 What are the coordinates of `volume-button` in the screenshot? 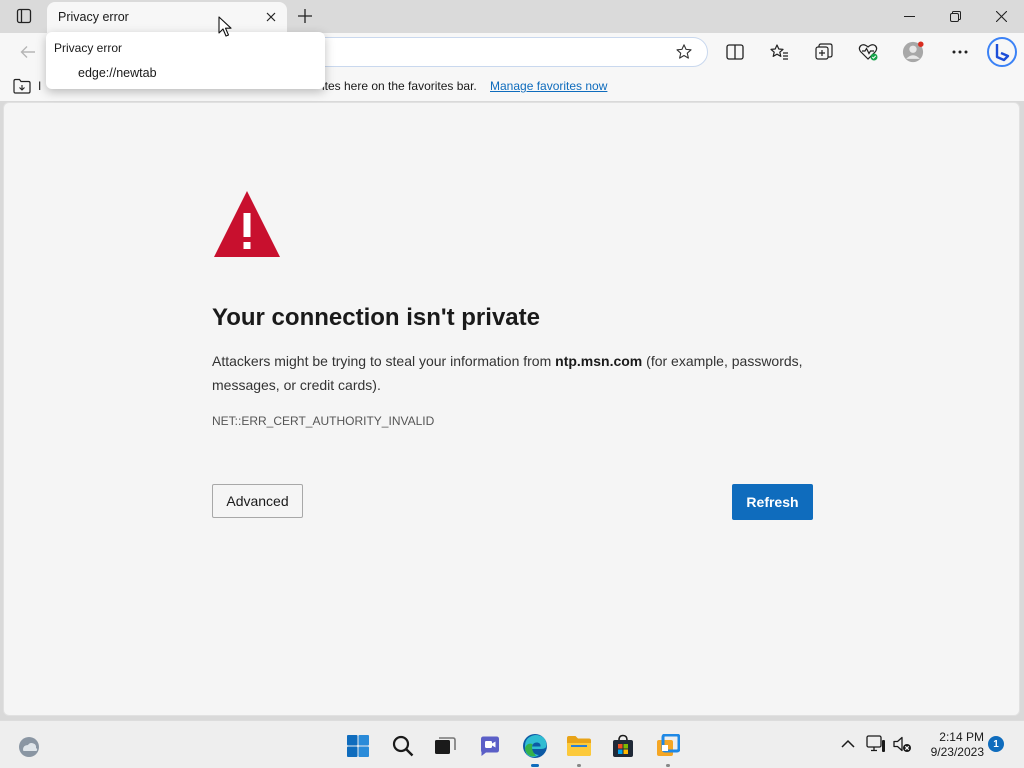 It's located at (902, 744).